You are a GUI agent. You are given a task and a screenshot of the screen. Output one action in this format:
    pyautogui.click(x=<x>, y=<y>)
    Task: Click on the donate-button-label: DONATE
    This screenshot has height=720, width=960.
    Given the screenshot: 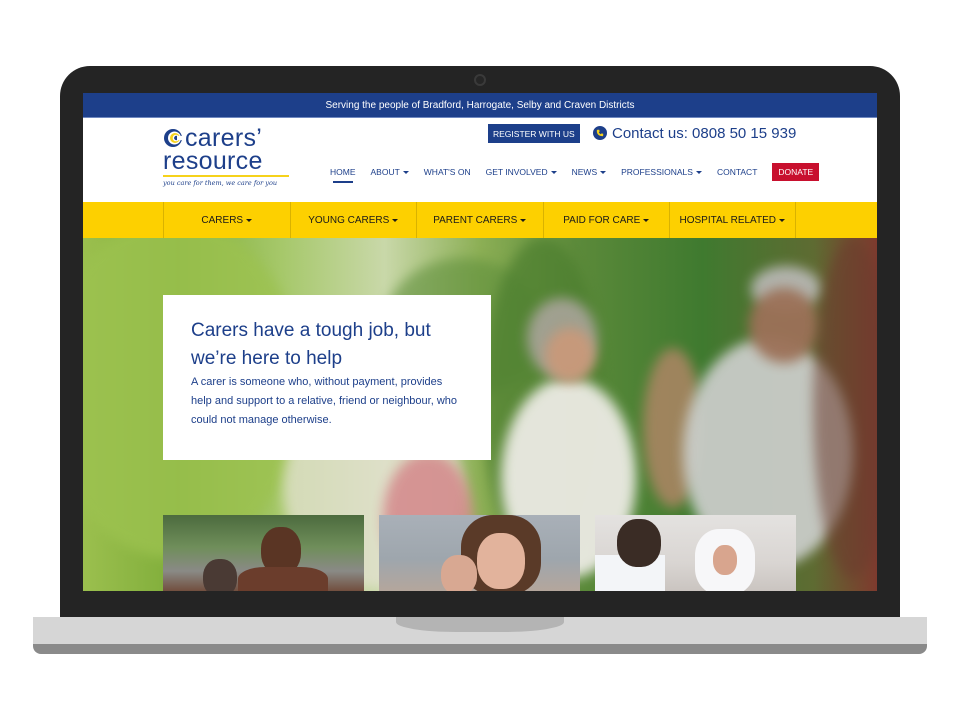 What is the action you would take?
    pyautogui.click(x=796, y=172)
    